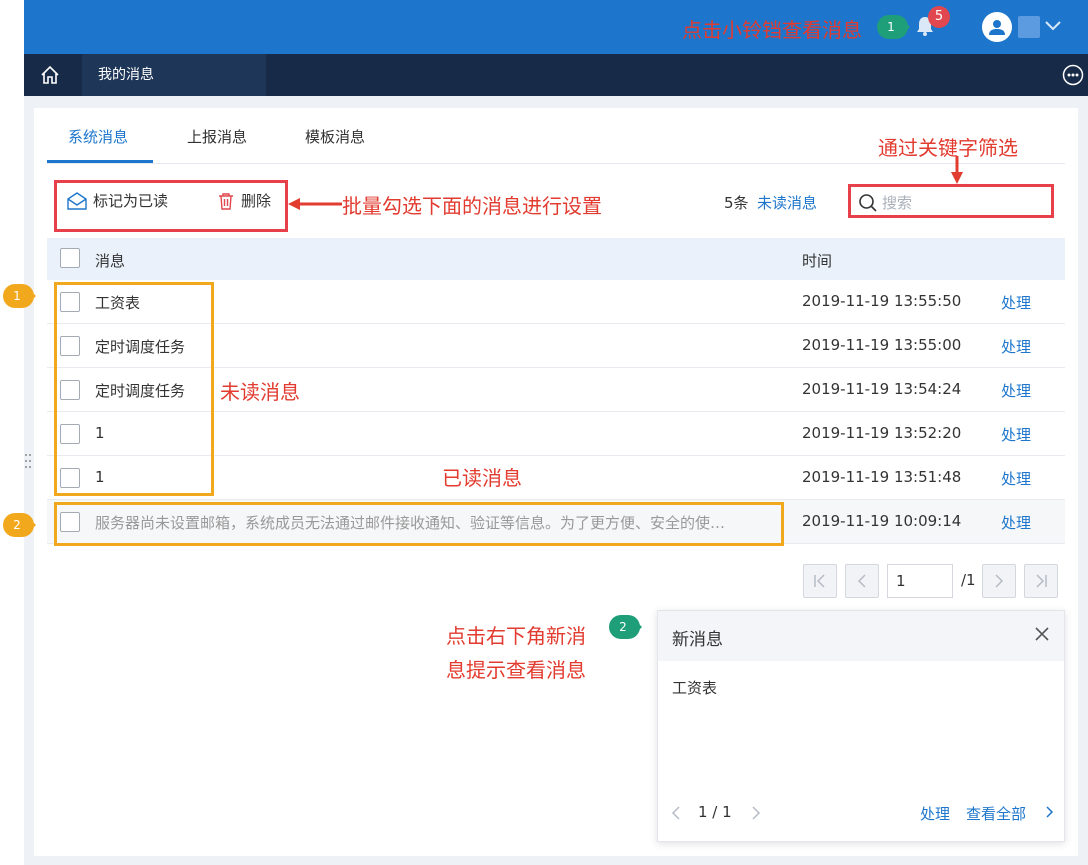 Image resolution: width=1088 pixels, height=865 pixels. Describe the element at coordinates (920, 581) in the screenshot. I see `page-number-input: 1` at that location.